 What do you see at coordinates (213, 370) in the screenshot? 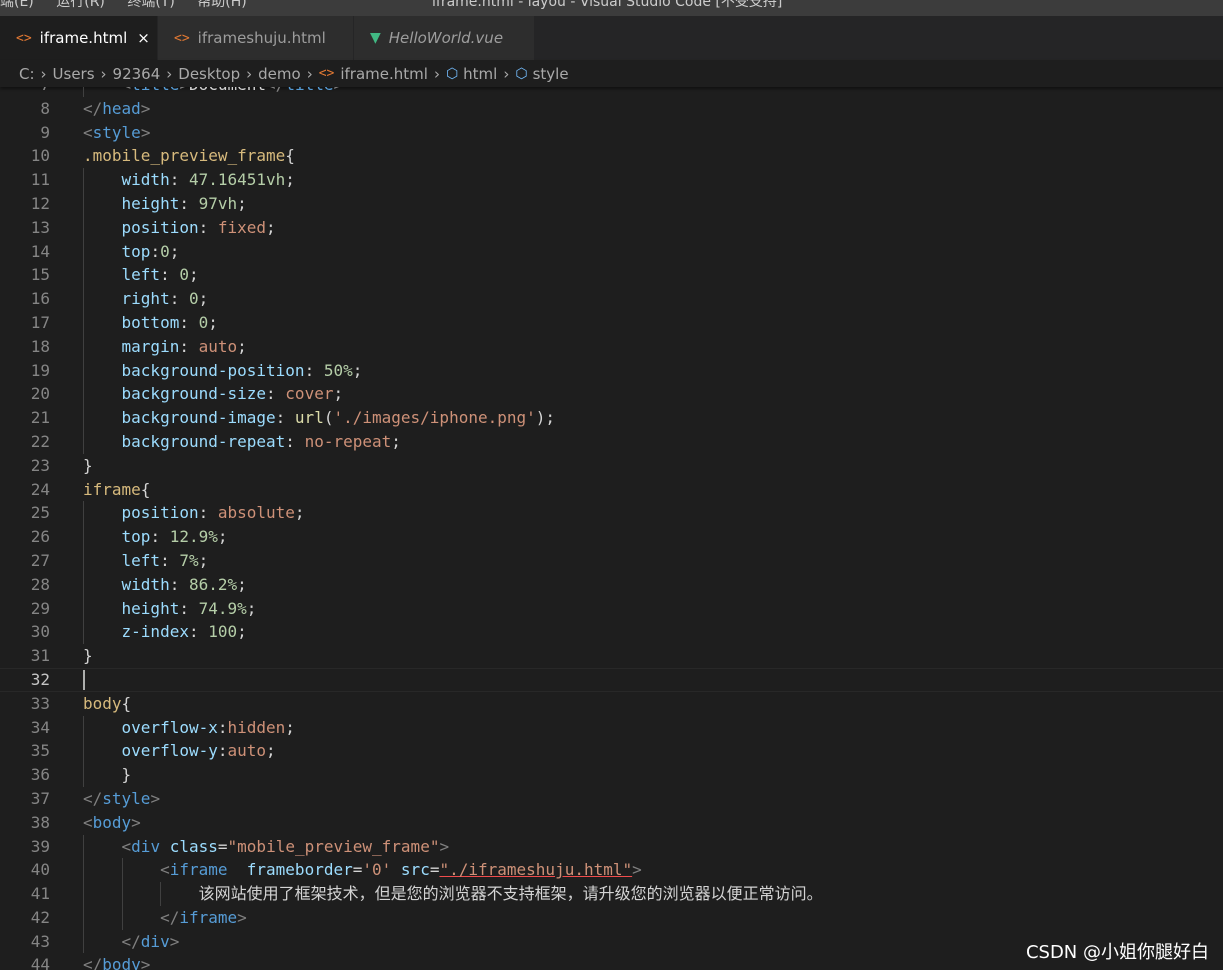
I see `code-token: background-position` at bounding box center [213, 370].